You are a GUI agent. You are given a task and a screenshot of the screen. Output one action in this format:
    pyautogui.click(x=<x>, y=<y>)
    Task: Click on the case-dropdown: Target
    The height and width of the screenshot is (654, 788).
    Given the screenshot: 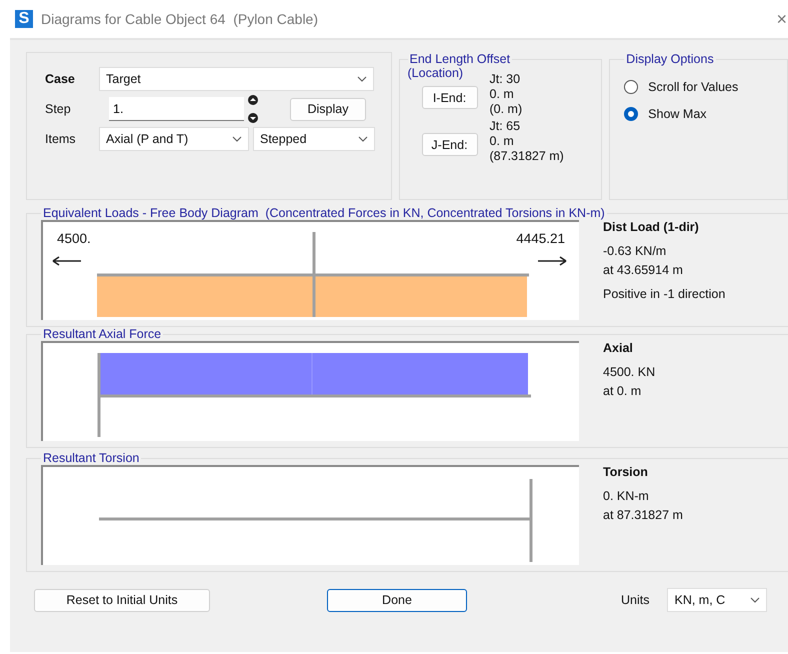 What is the action you would take?
    pyautogui.click(x=236, y=79)
    